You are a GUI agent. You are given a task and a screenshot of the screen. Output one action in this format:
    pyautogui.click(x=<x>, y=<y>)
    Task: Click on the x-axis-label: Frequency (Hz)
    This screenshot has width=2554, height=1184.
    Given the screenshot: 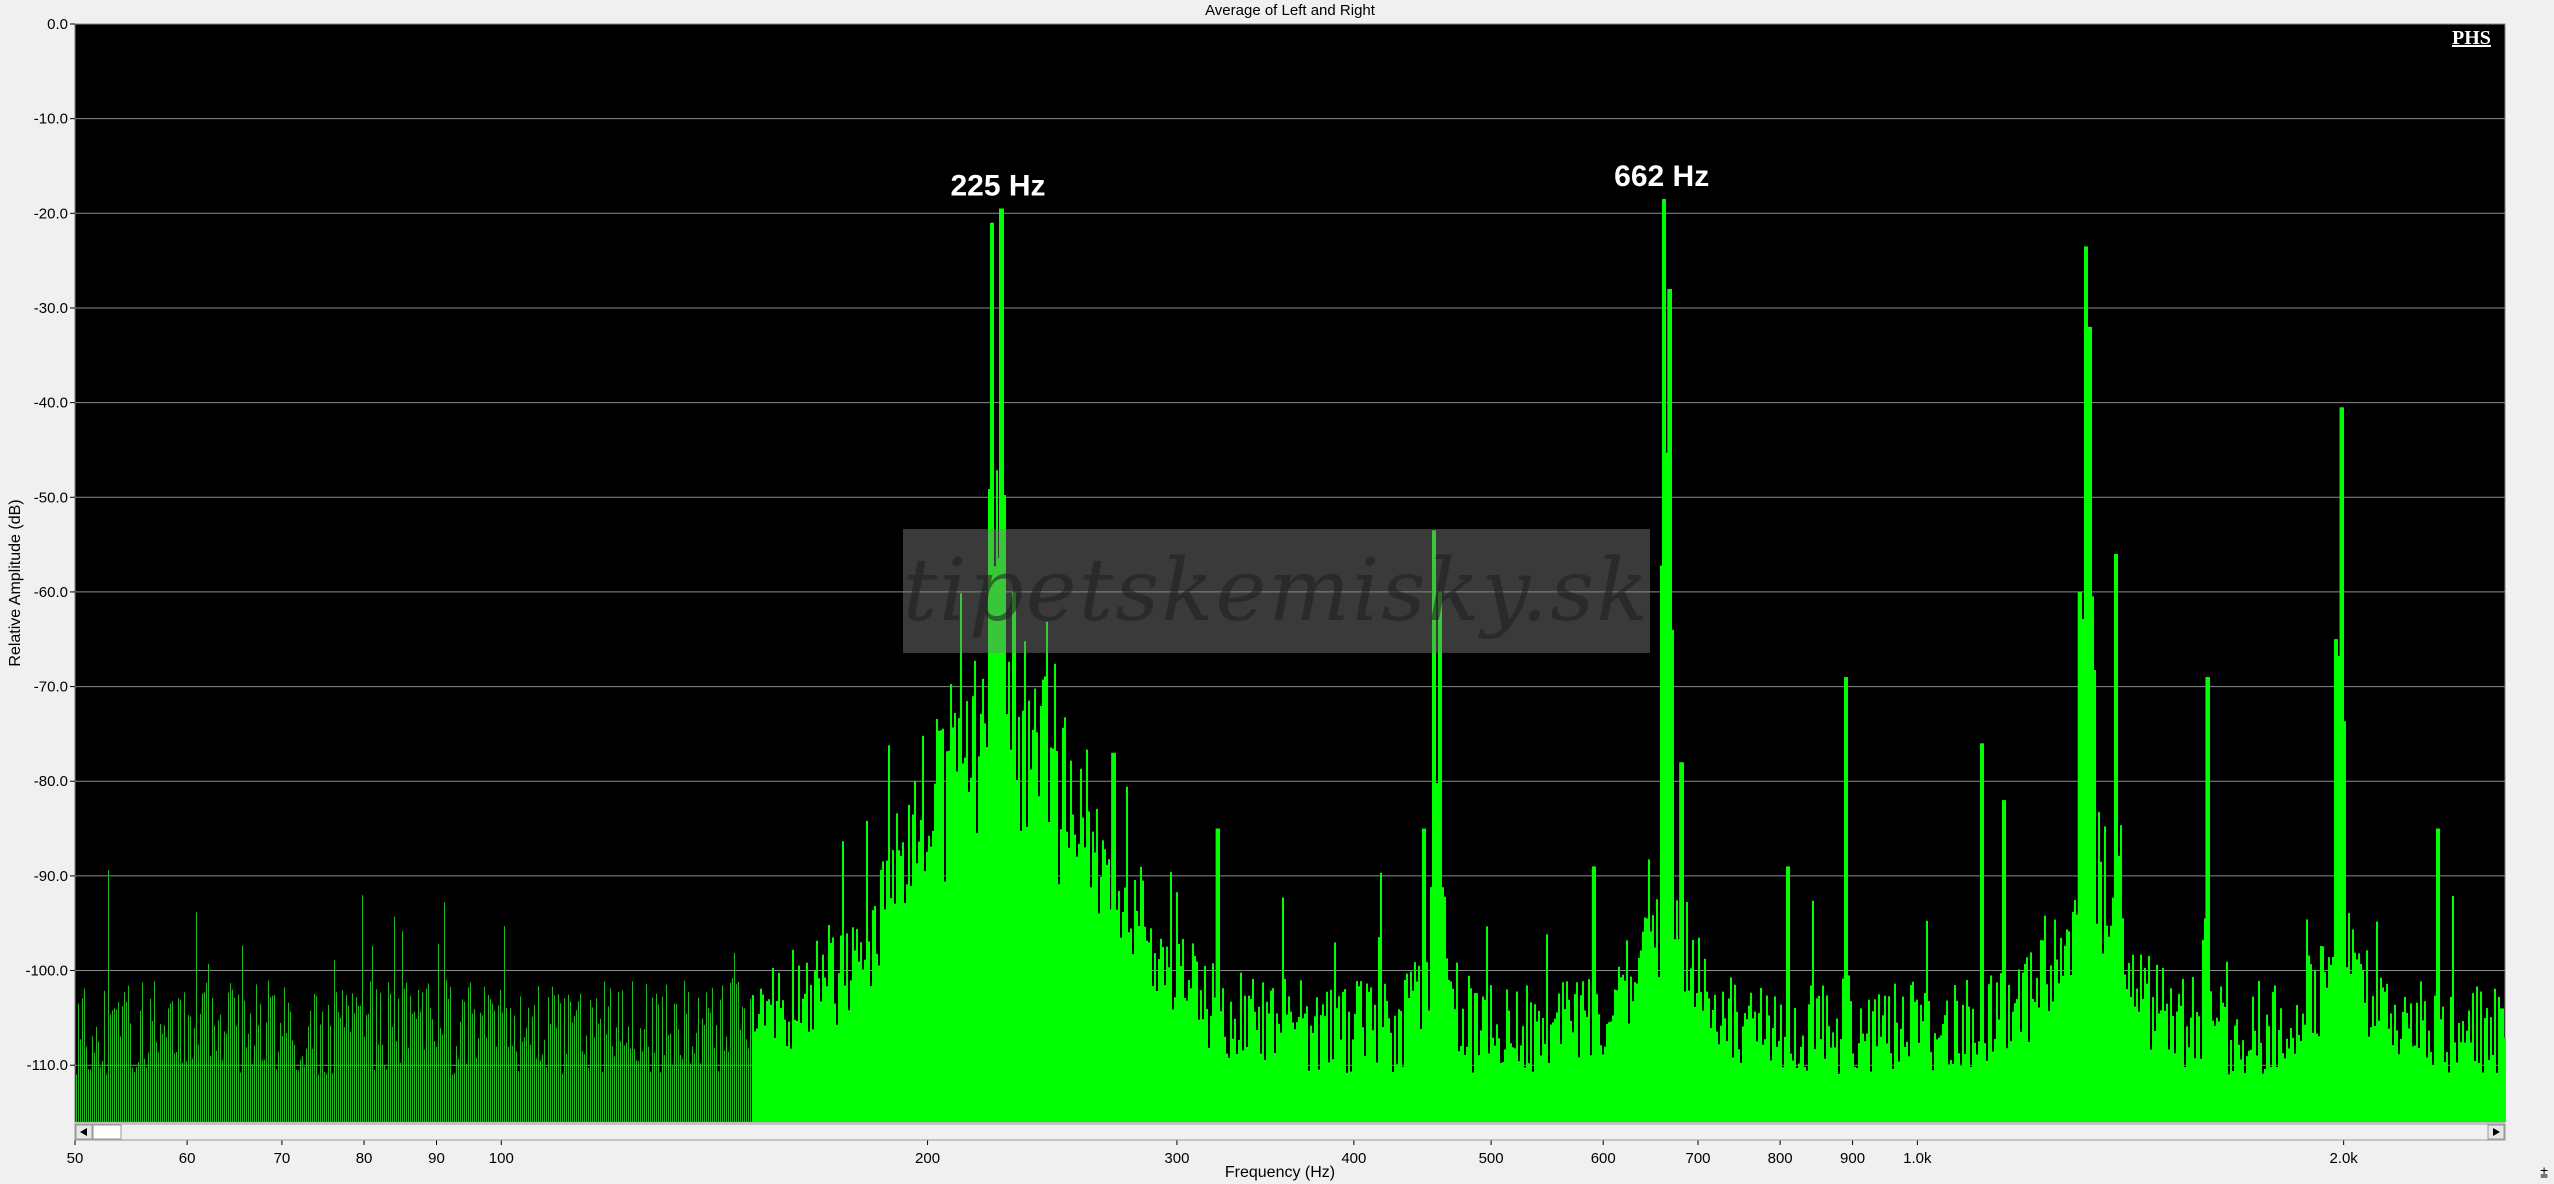 What is the action you would take?
    pyautogui.click(x=1280, y=1172)
    